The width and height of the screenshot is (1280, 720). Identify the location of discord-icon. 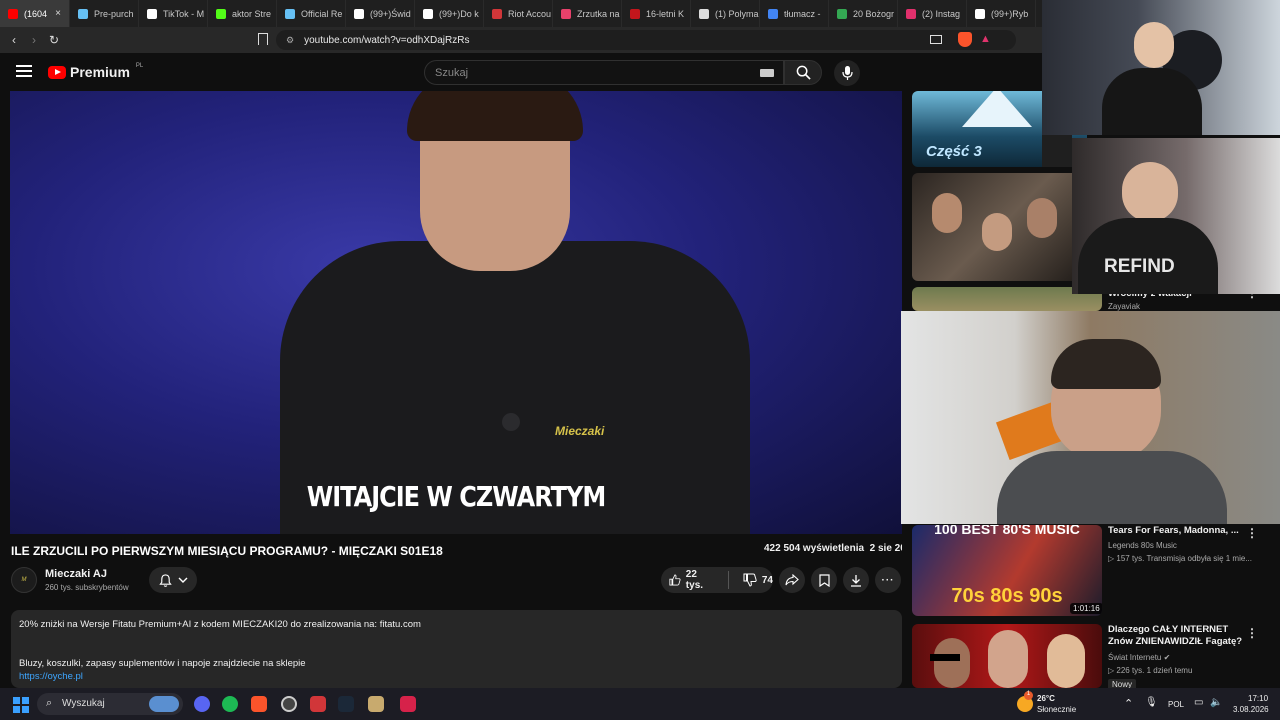
(202, 704).